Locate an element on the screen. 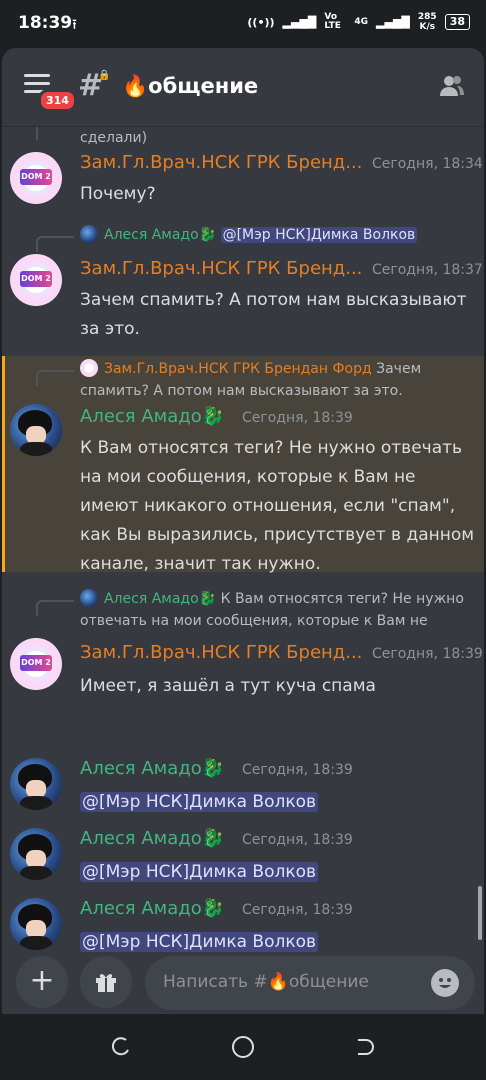  upload-icon: ⭱ is located at coordinates (74, 25).